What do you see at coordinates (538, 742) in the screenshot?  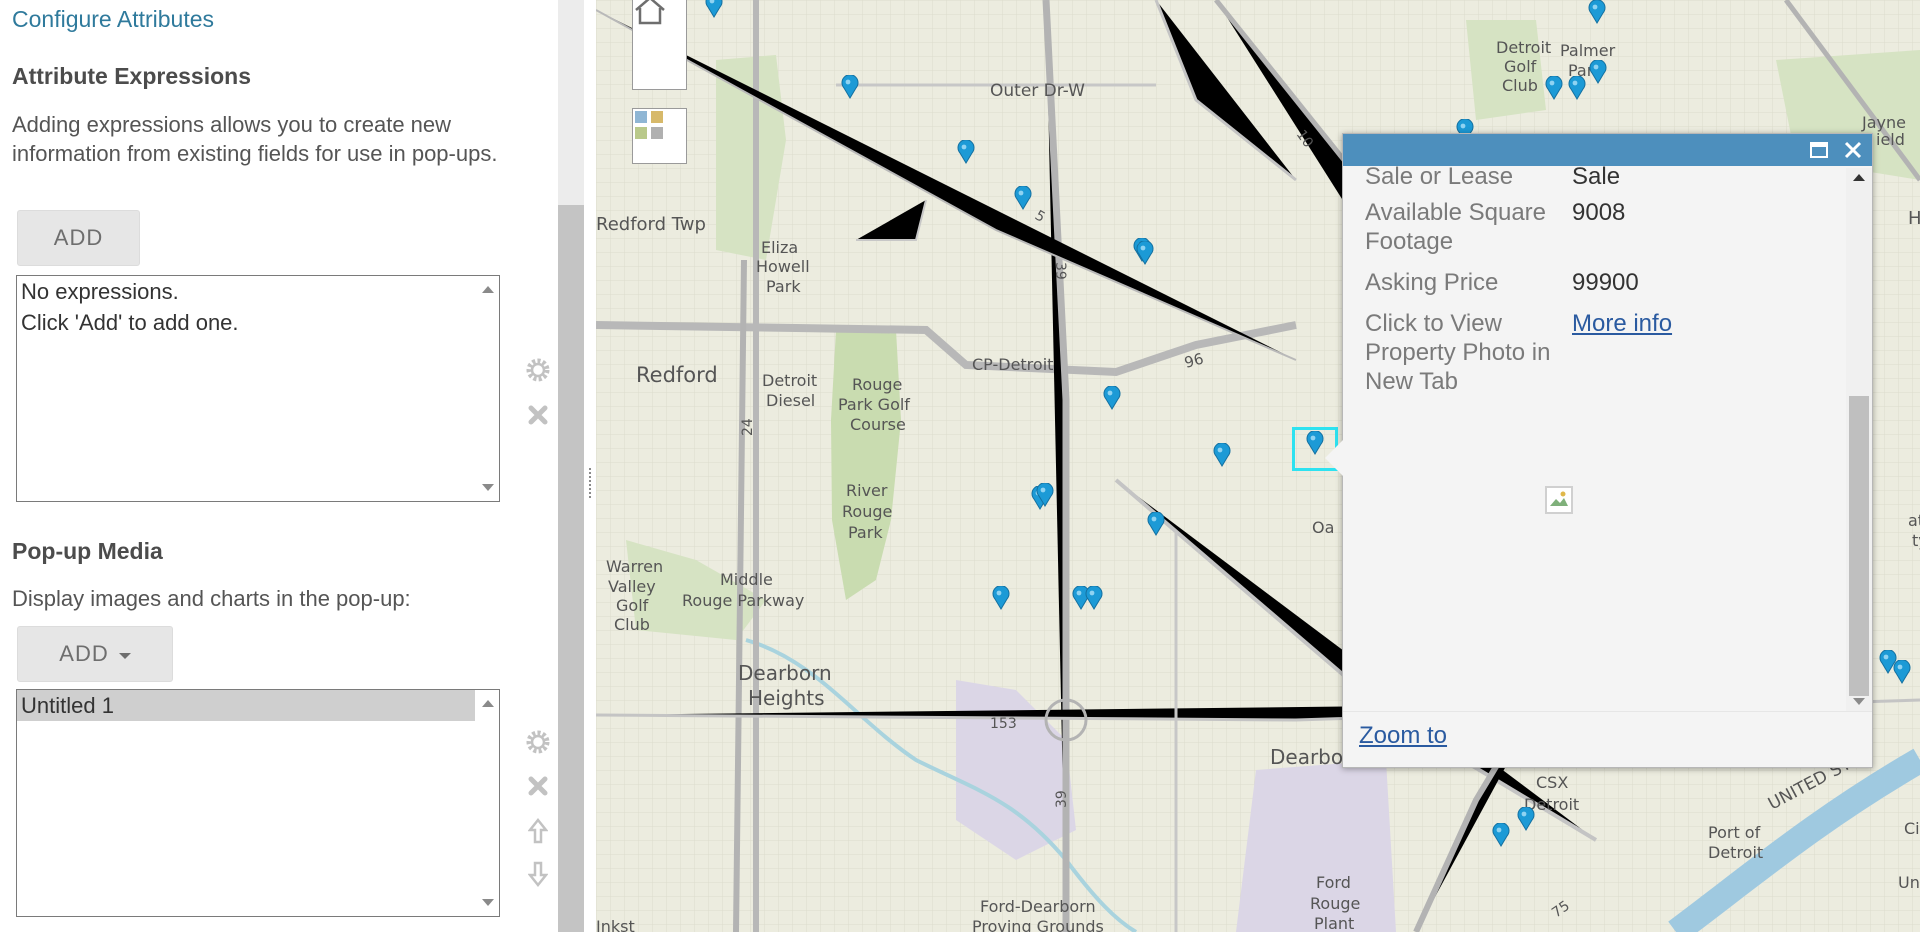 I see `media-settings-gear-icon` at bounding box center [538, 742].